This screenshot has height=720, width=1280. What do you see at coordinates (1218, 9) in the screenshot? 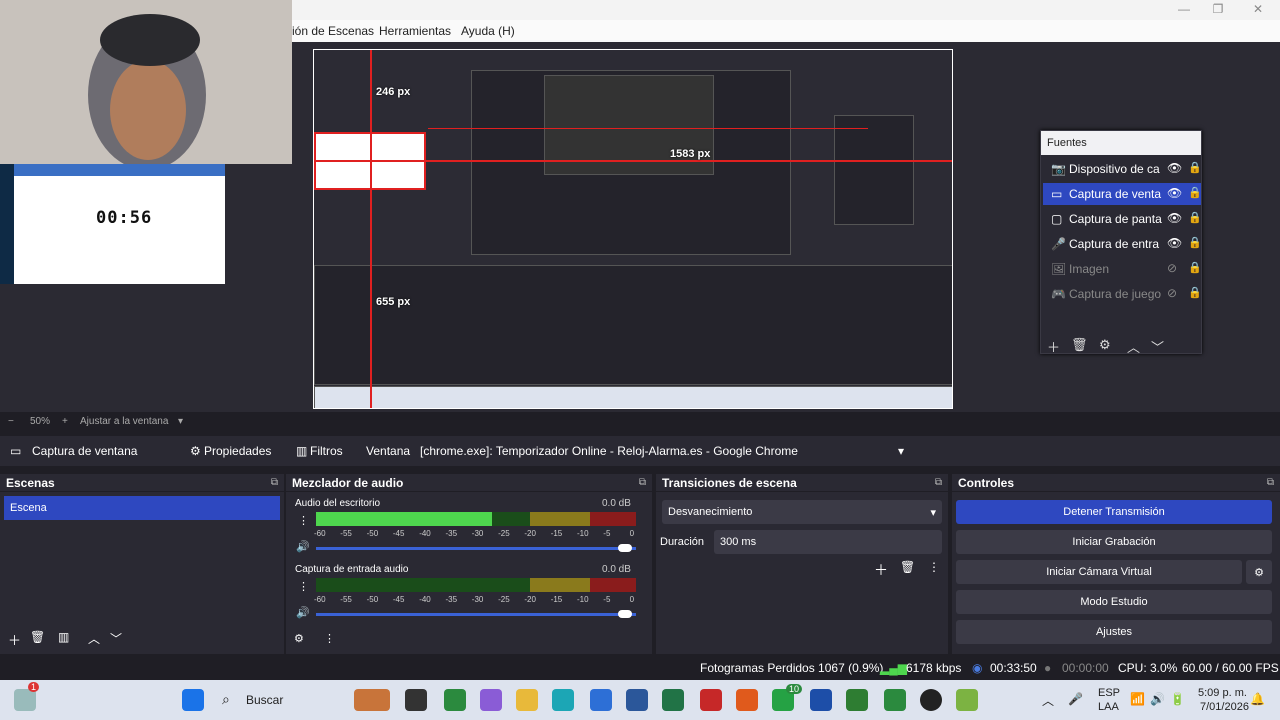
I see `maximize-button: ❐` at bounding box center [1218, 9].